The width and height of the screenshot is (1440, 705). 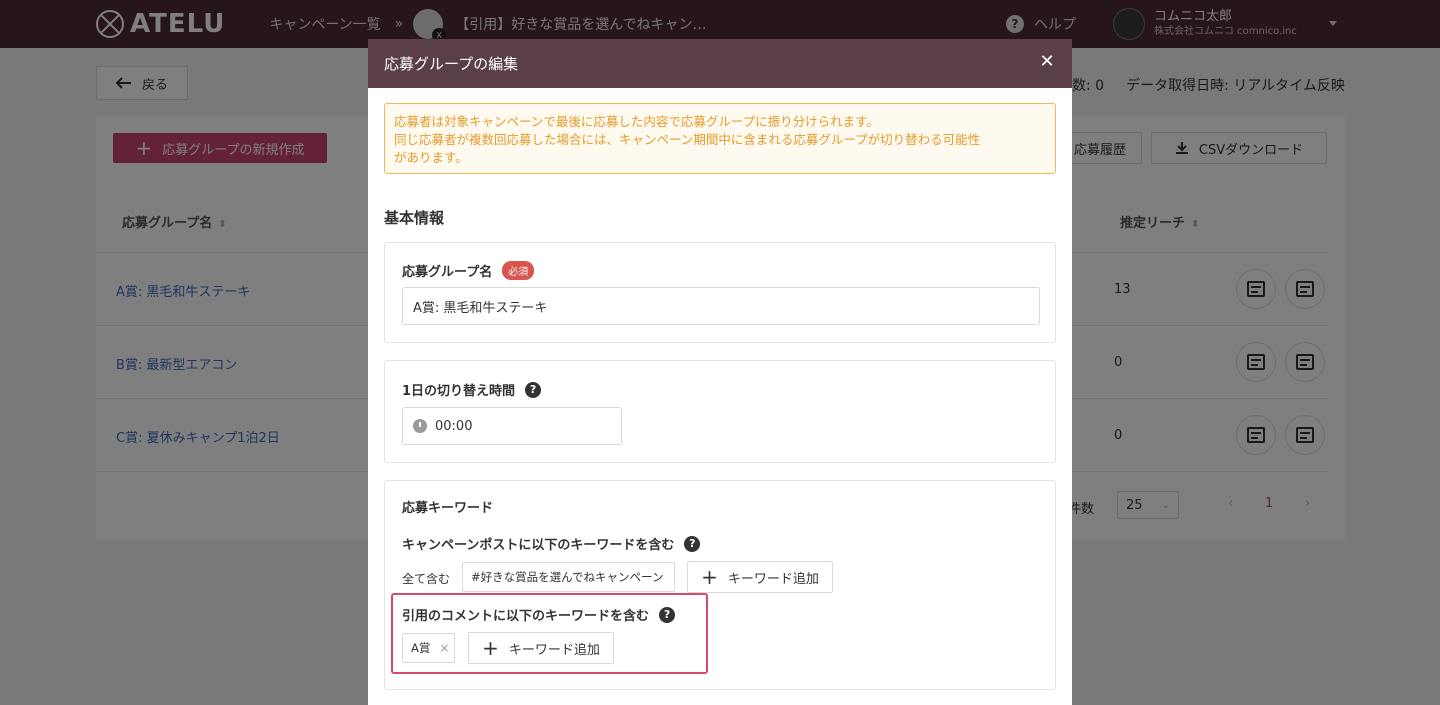 I want to click on add-post-keyword-button: + キーワード追加, so click(x=760, y=577).